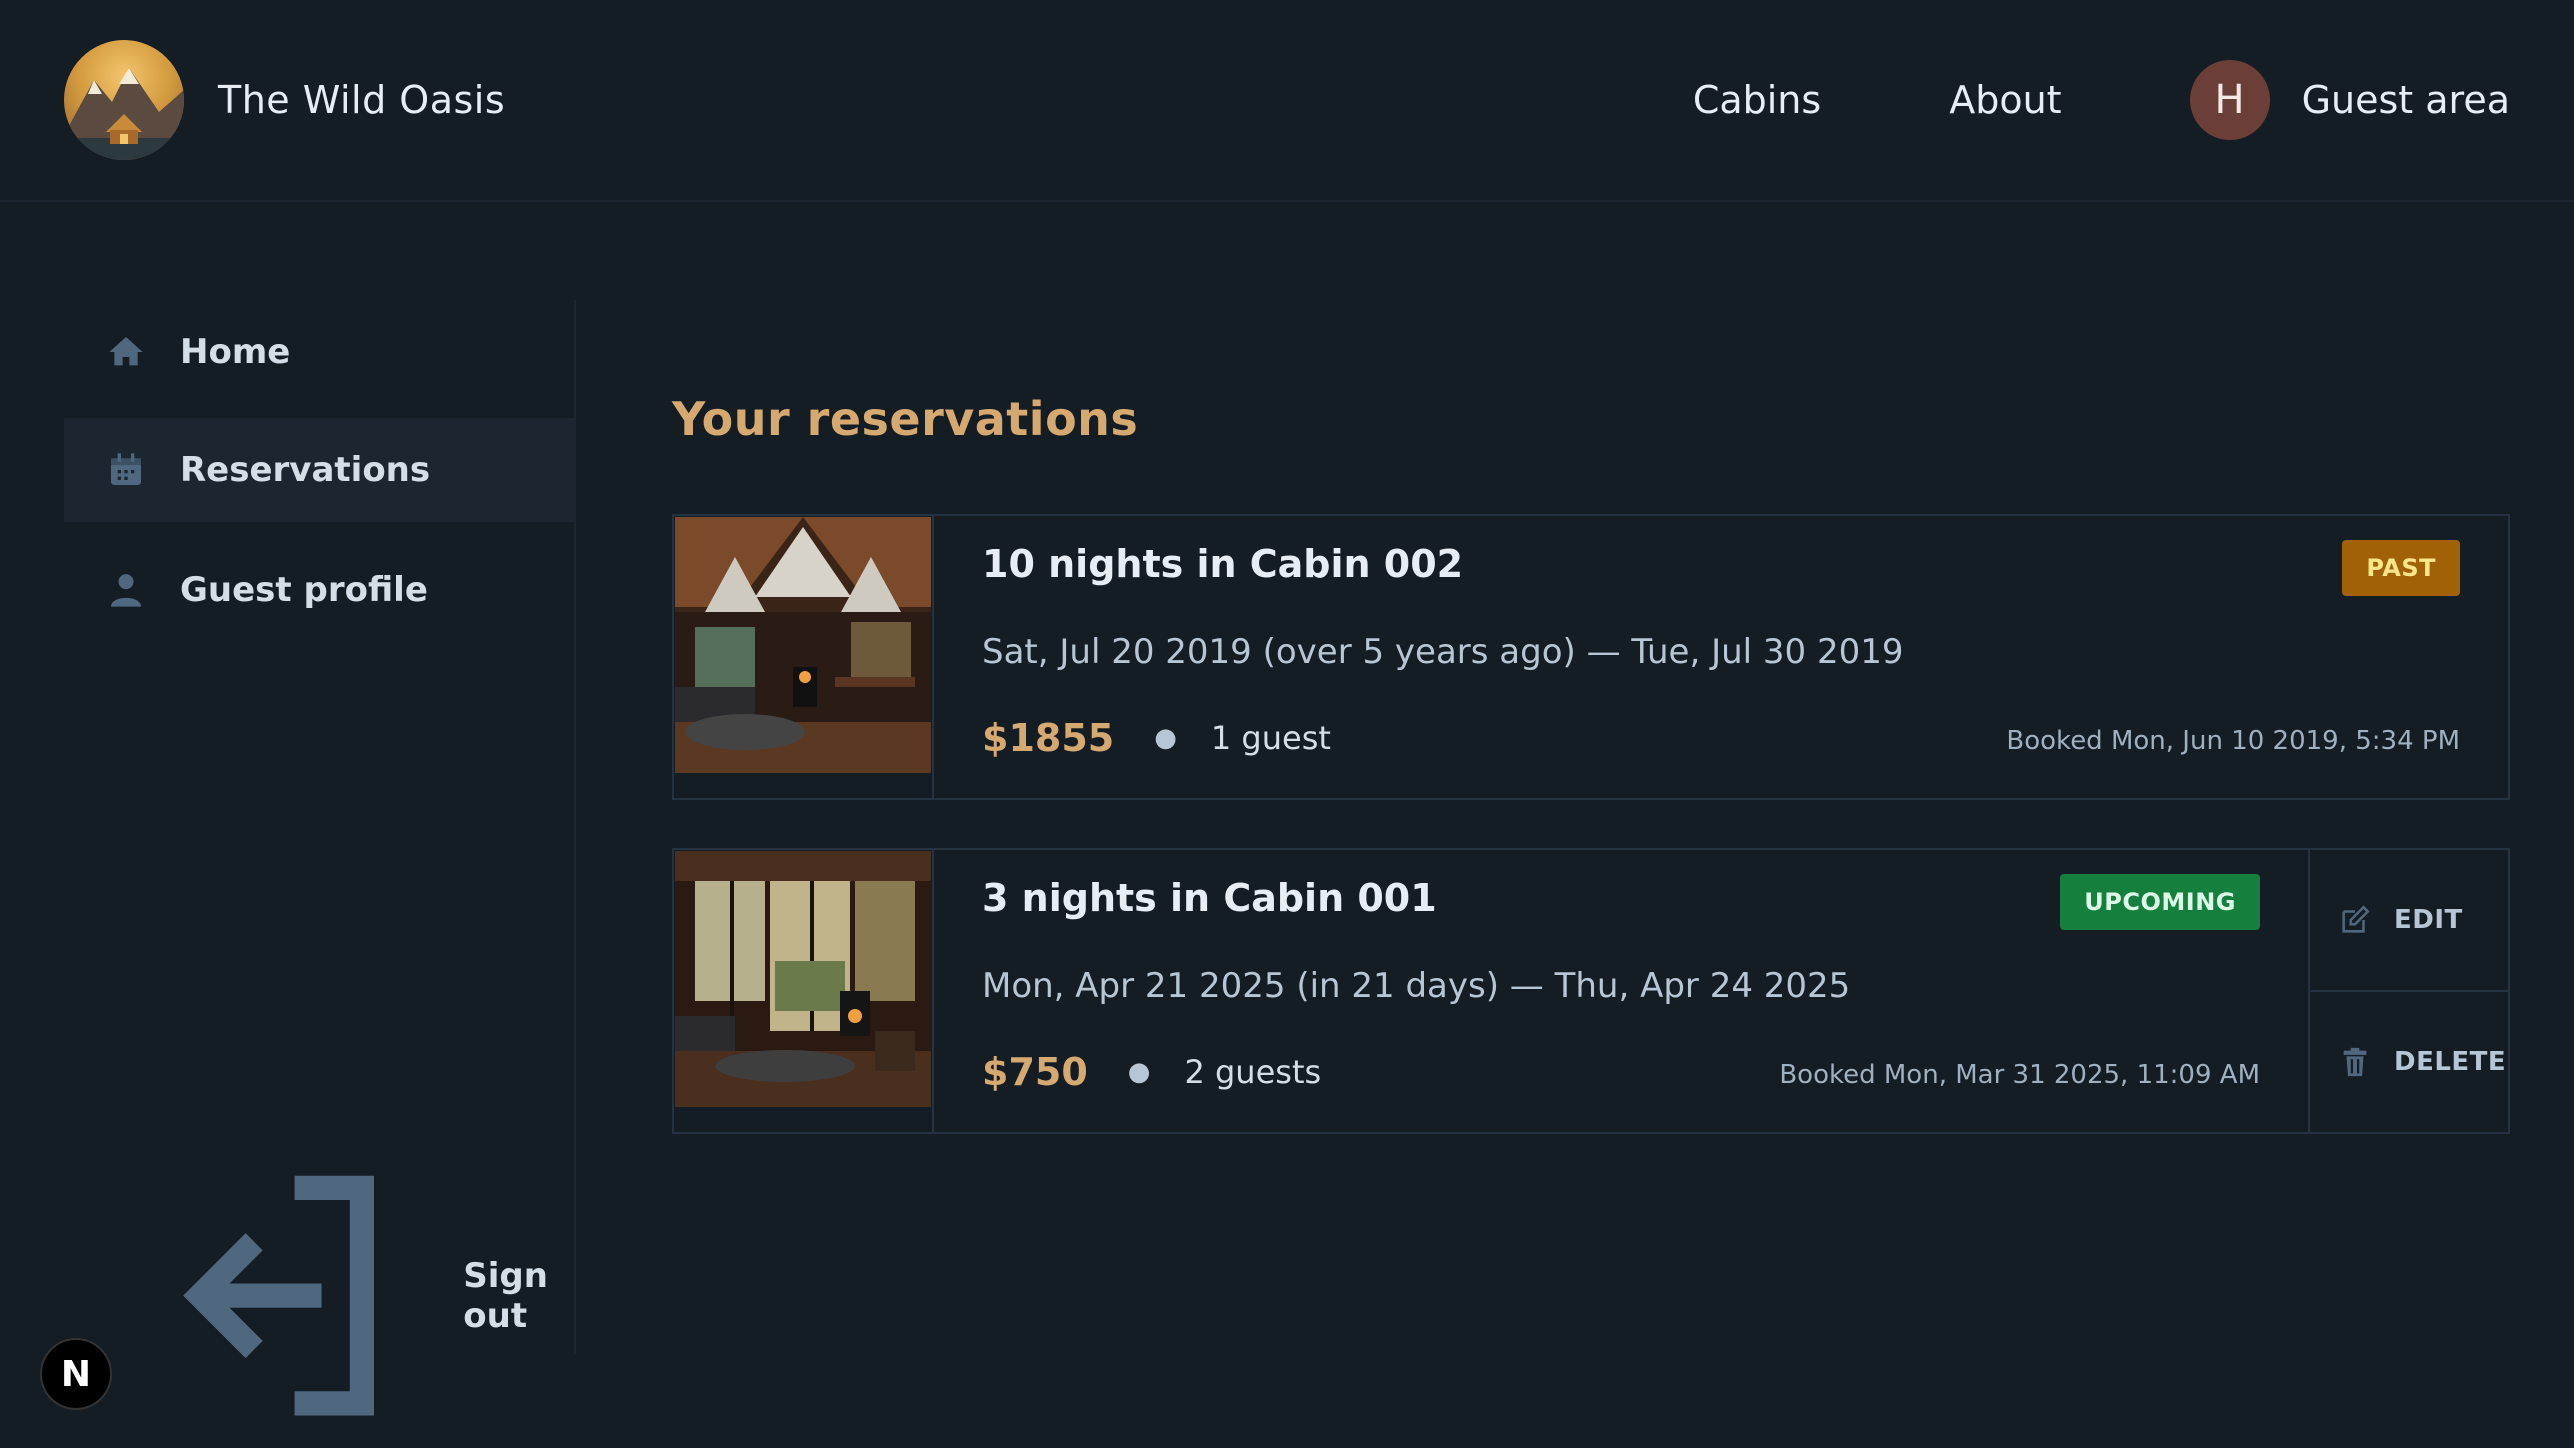  Describe the element at coordinates (2101, 100) in the screenshot. I see `main-nav: Cabins About H Guest area` at that location.